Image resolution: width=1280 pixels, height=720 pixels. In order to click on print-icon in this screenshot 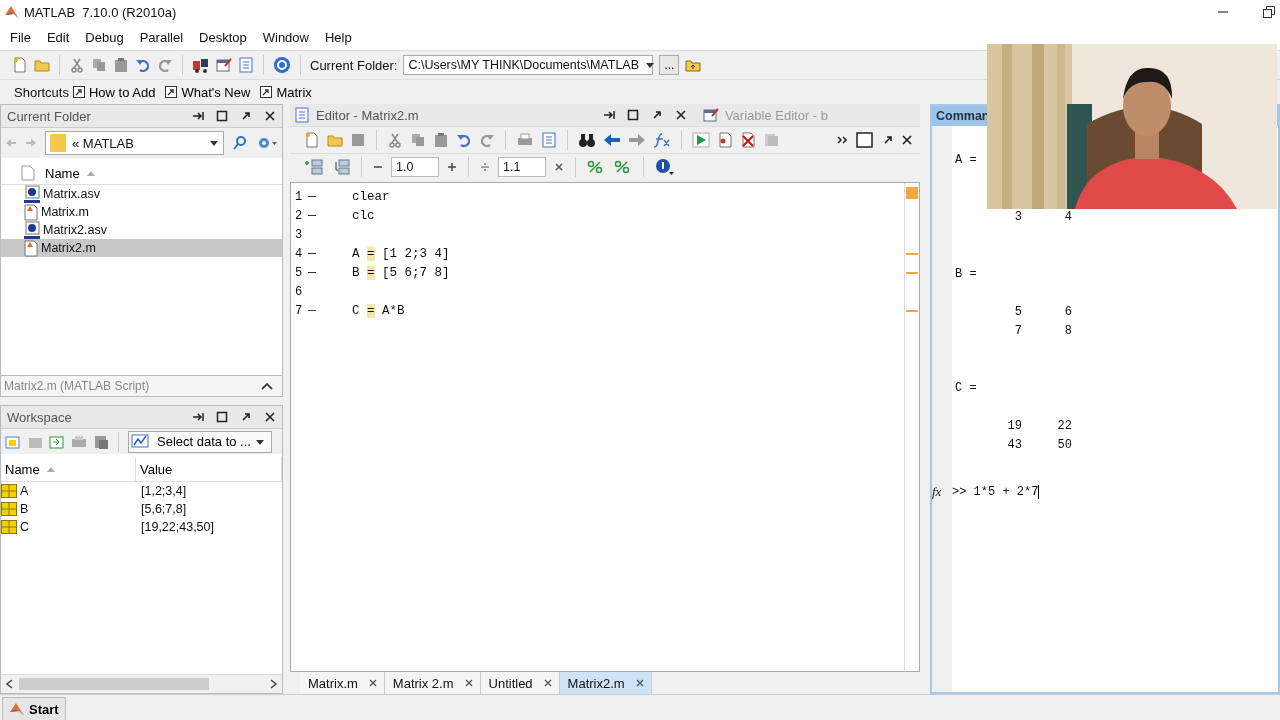, I will do `click(525, 140)`.